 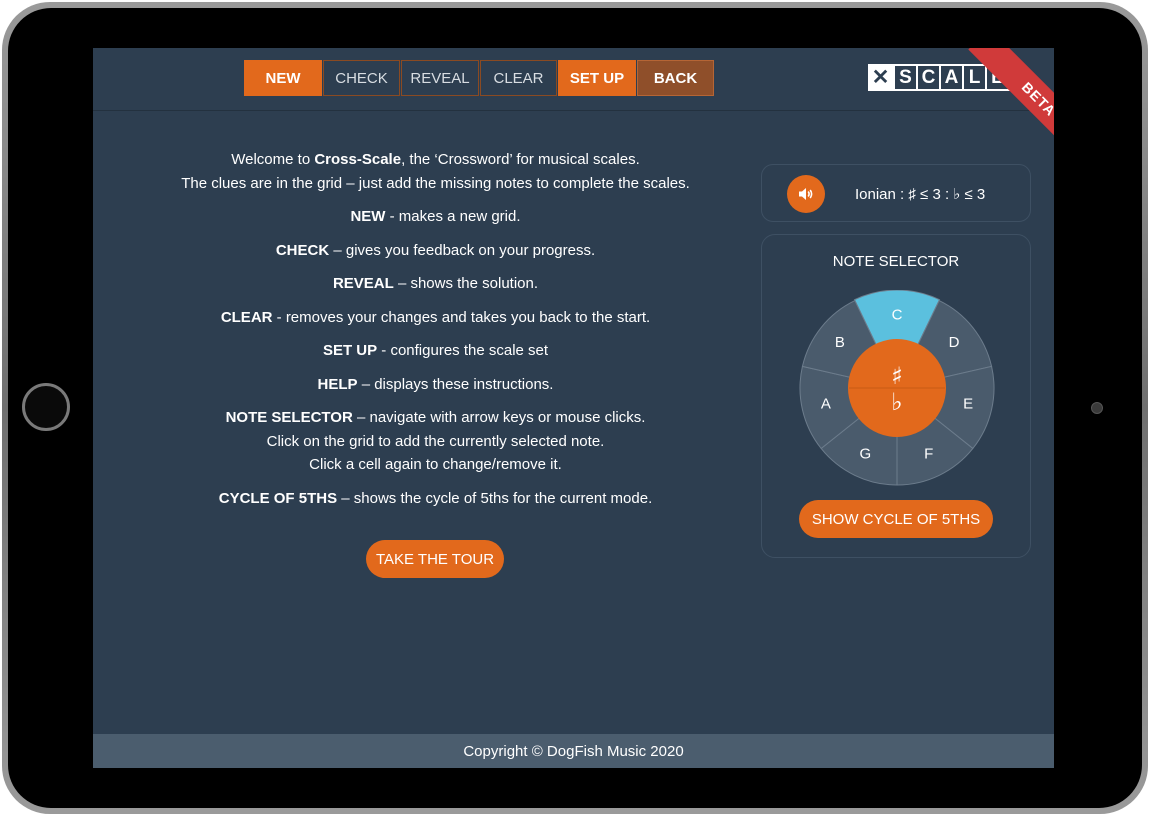 What do you see at coordinates (435, 559) in the screenshot?
I see `take-the-tour-button: TAKE THE TOUR` at bounding box center [435, 559].